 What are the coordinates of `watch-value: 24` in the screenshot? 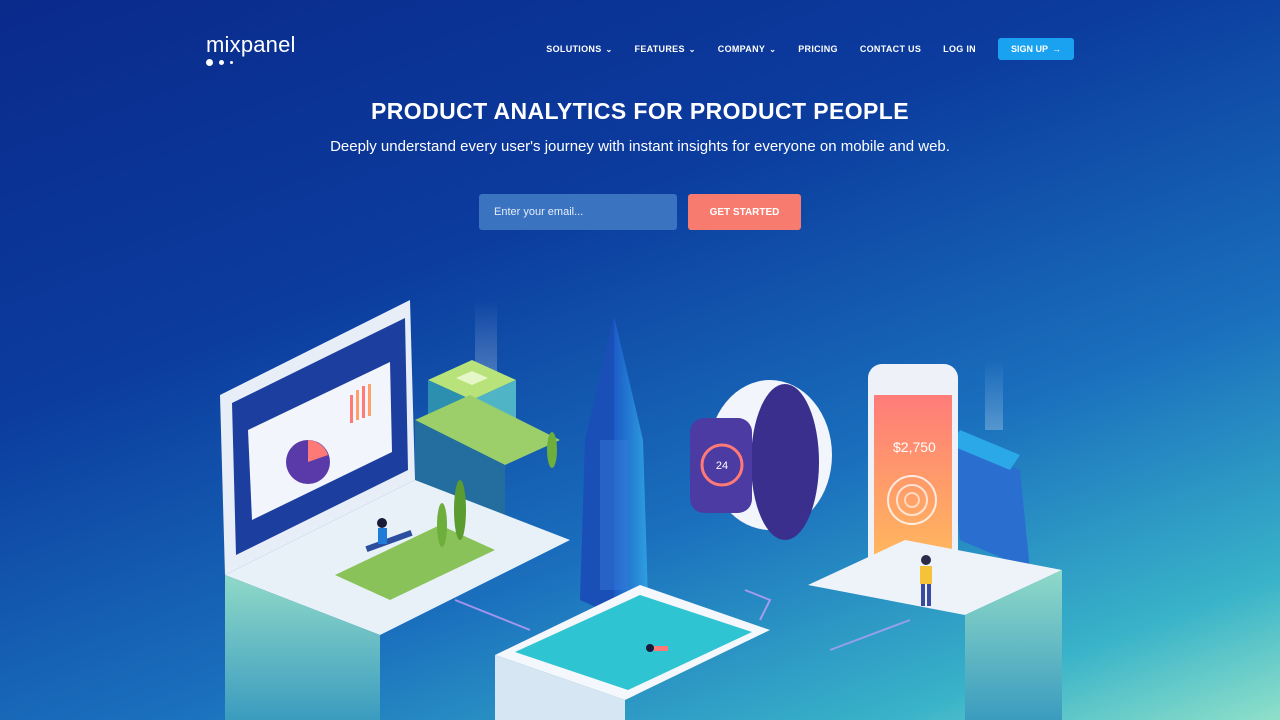 It's located at (722, 466).